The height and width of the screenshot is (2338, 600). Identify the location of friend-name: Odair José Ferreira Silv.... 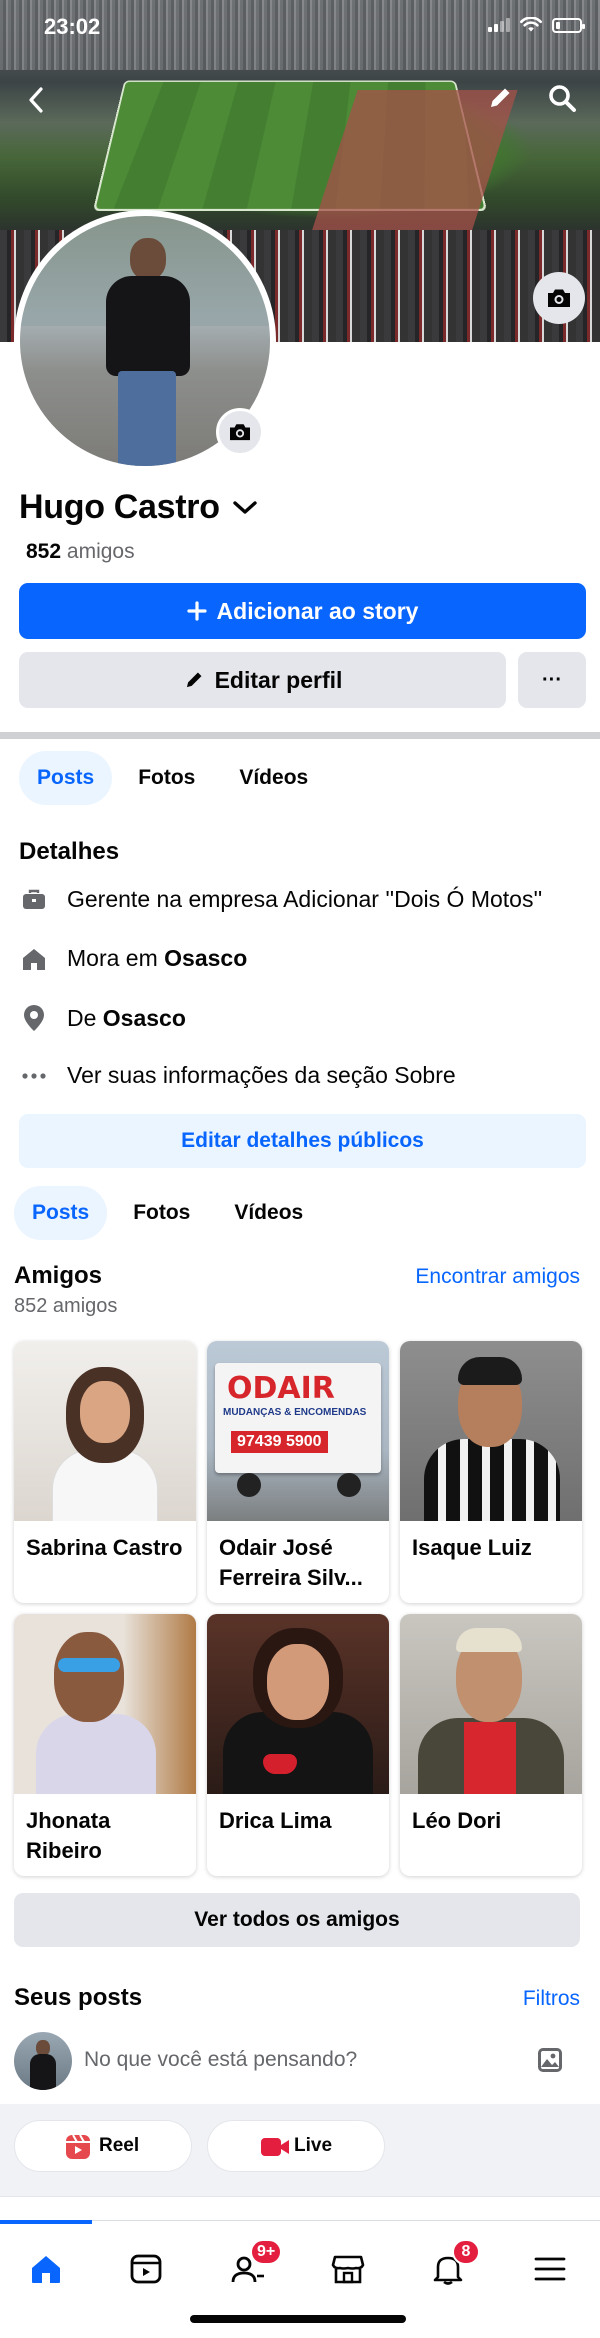
(291, 1562).